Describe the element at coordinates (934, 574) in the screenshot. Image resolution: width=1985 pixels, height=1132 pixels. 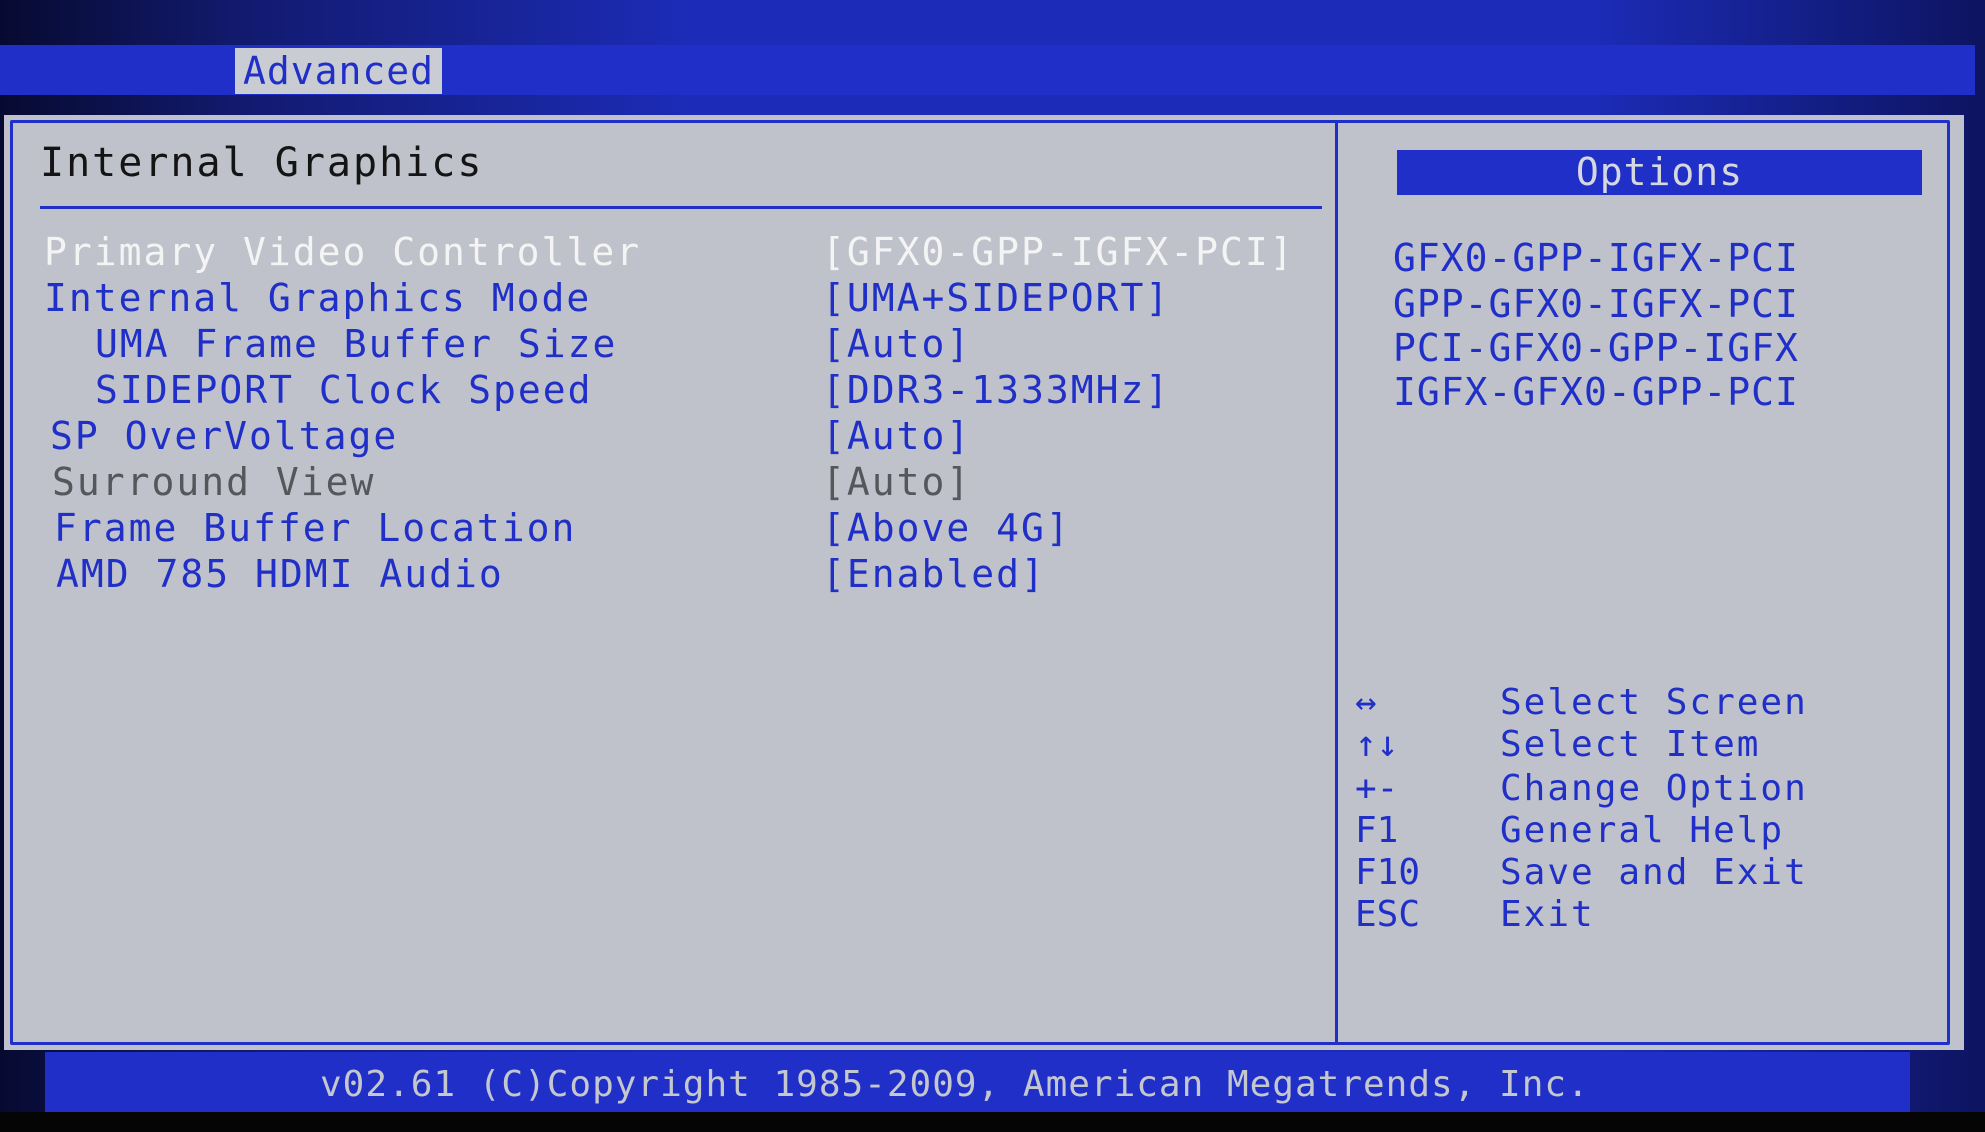
I see `setting-amd-785-hdmi-audio-value: [Enabled]` at that location.